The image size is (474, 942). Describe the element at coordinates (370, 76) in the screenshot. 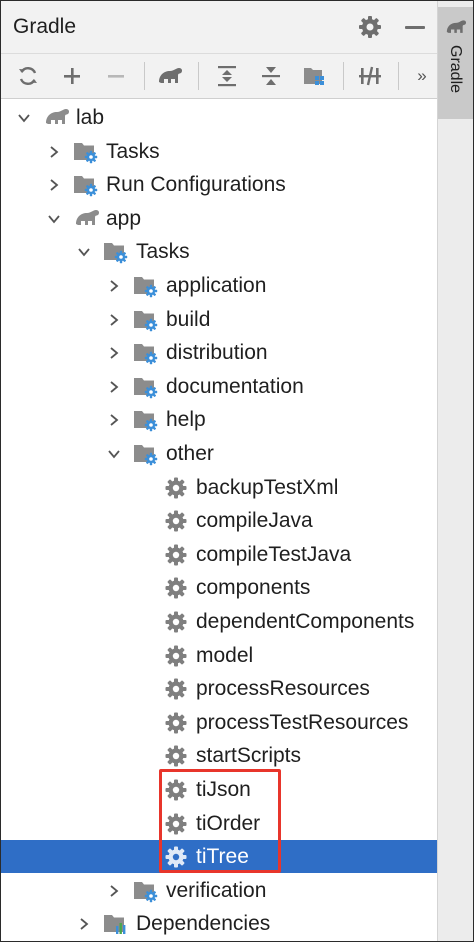

I see `toggle-offline-icon` at that location.